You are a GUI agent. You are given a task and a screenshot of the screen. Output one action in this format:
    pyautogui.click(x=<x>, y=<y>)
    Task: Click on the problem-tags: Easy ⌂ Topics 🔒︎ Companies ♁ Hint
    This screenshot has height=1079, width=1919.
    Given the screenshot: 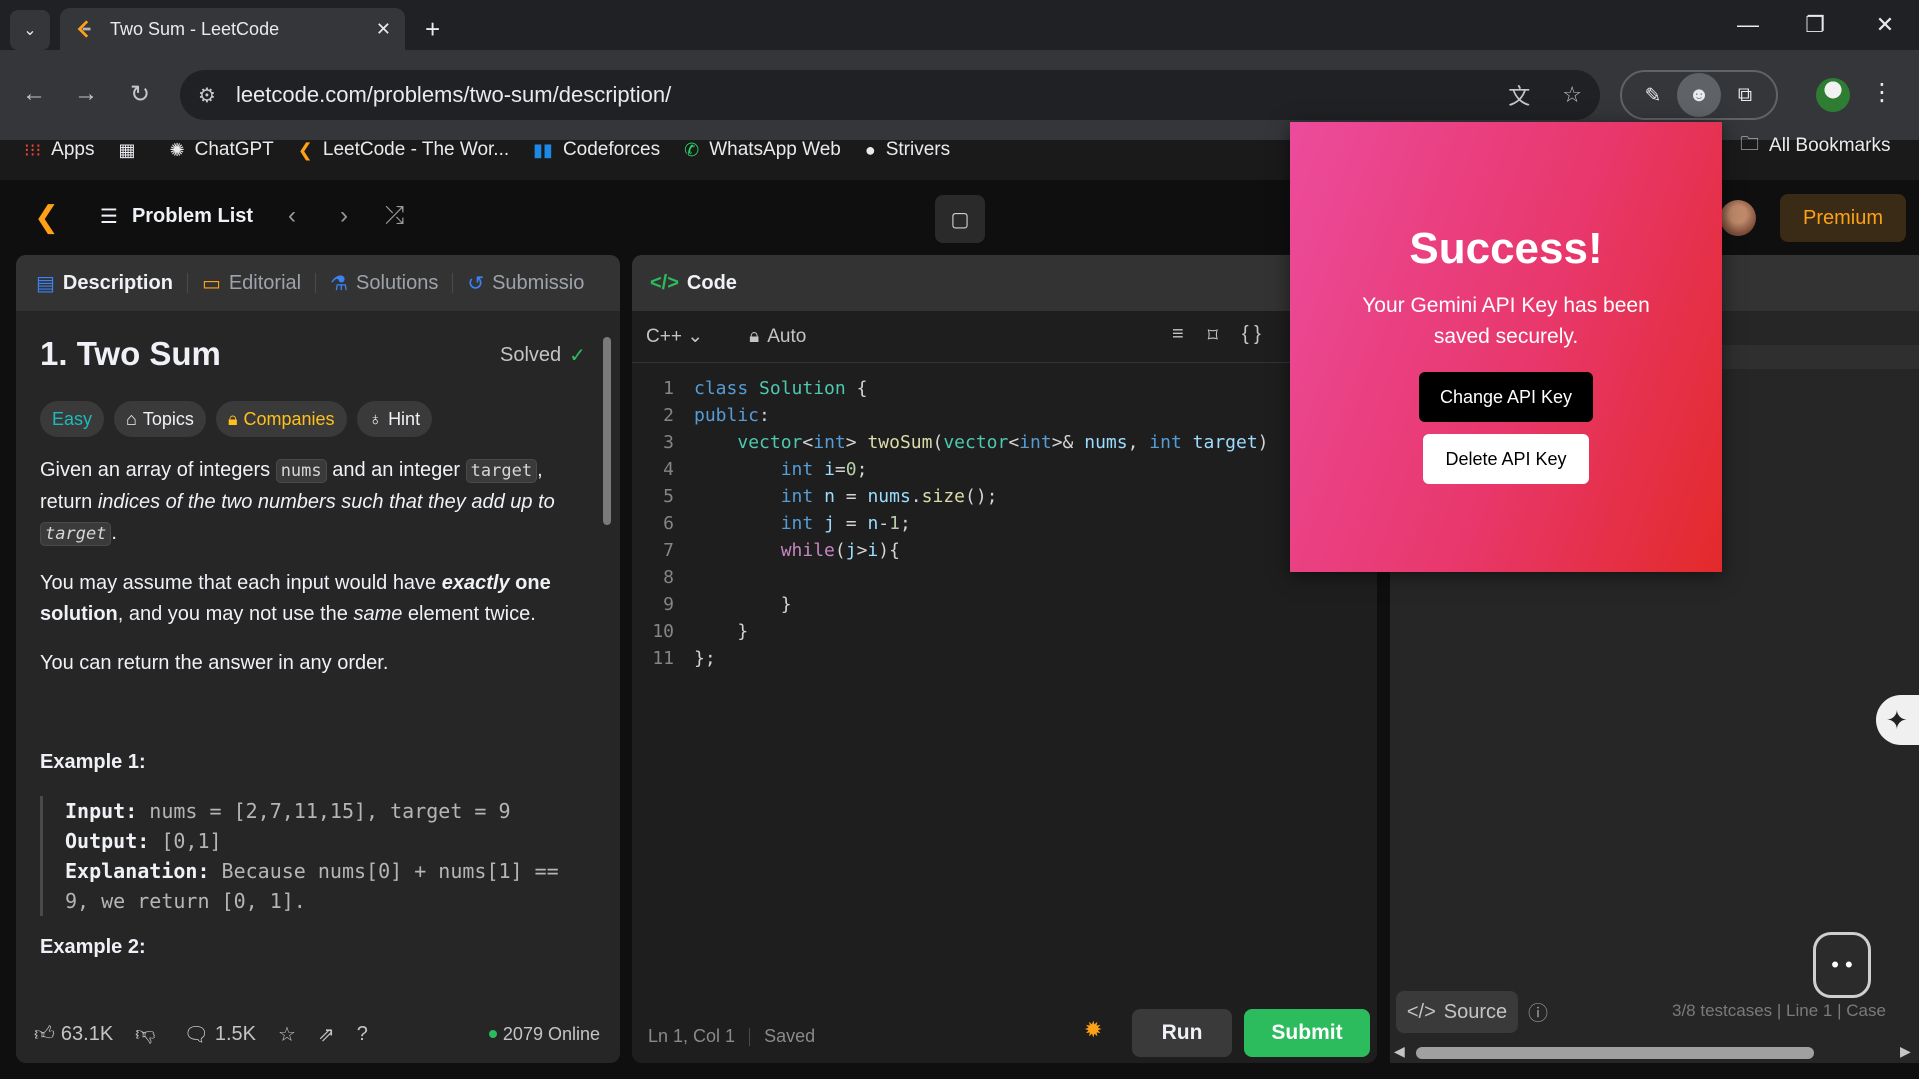 What is the action you would take?
    pyautogui.click(x=315, y=419)
    